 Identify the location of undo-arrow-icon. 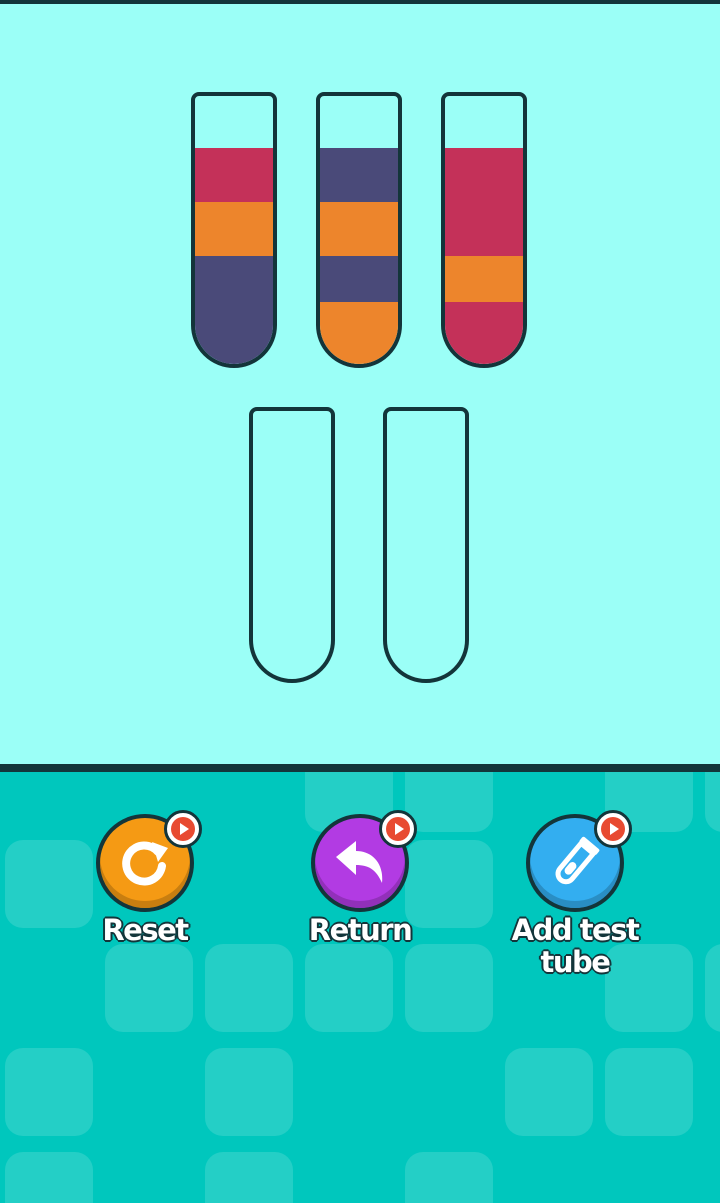
(359, 862).